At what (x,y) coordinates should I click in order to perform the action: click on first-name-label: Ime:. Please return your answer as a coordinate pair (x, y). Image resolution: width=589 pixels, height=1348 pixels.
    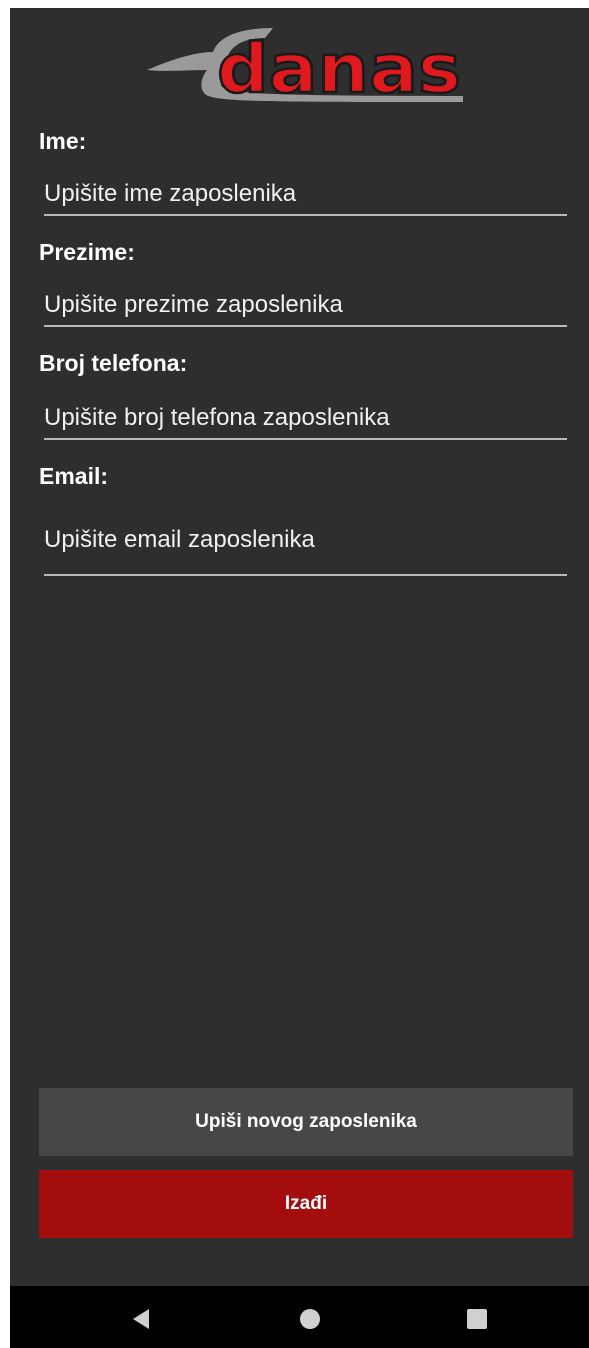
    Looking at the image, I should click on (63, 141).